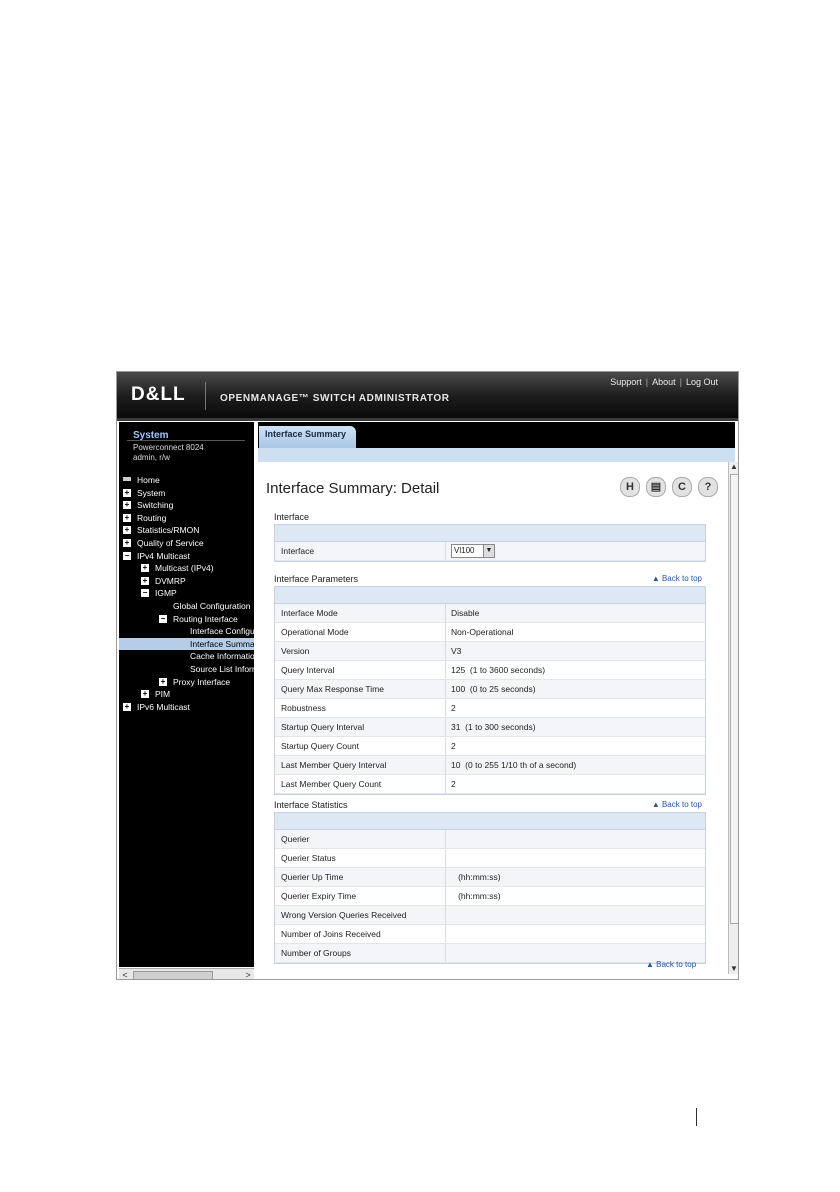 Image resolution: width=840 pixels, height=1192 pixels. I want to click on sidebar-item: Routing, so click(195, 518).